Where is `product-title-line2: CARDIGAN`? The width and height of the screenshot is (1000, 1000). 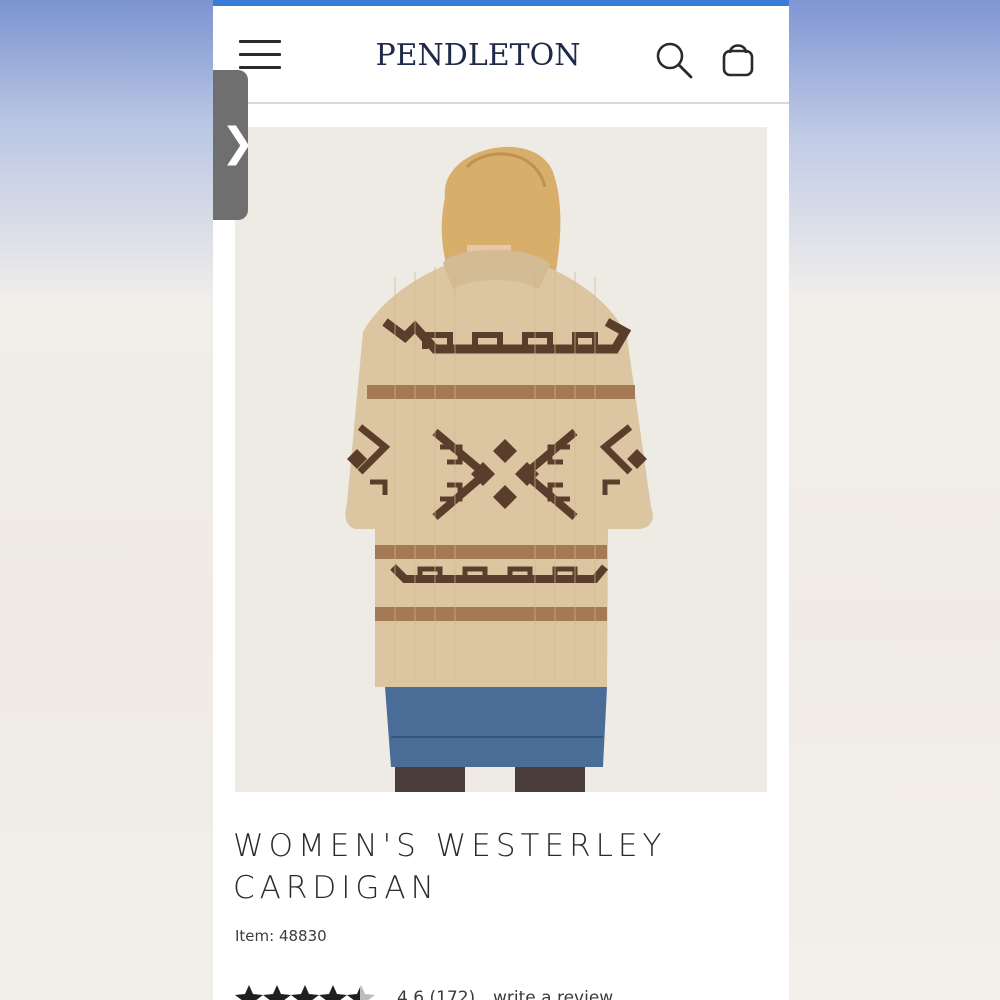 product-title-line2: CARDIGAN is located at coordinates (336, 888).